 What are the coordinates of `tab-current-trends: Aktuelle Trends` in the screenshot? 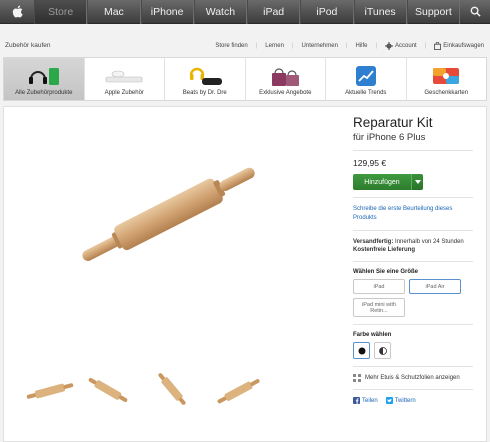 It's located at (366, 79).